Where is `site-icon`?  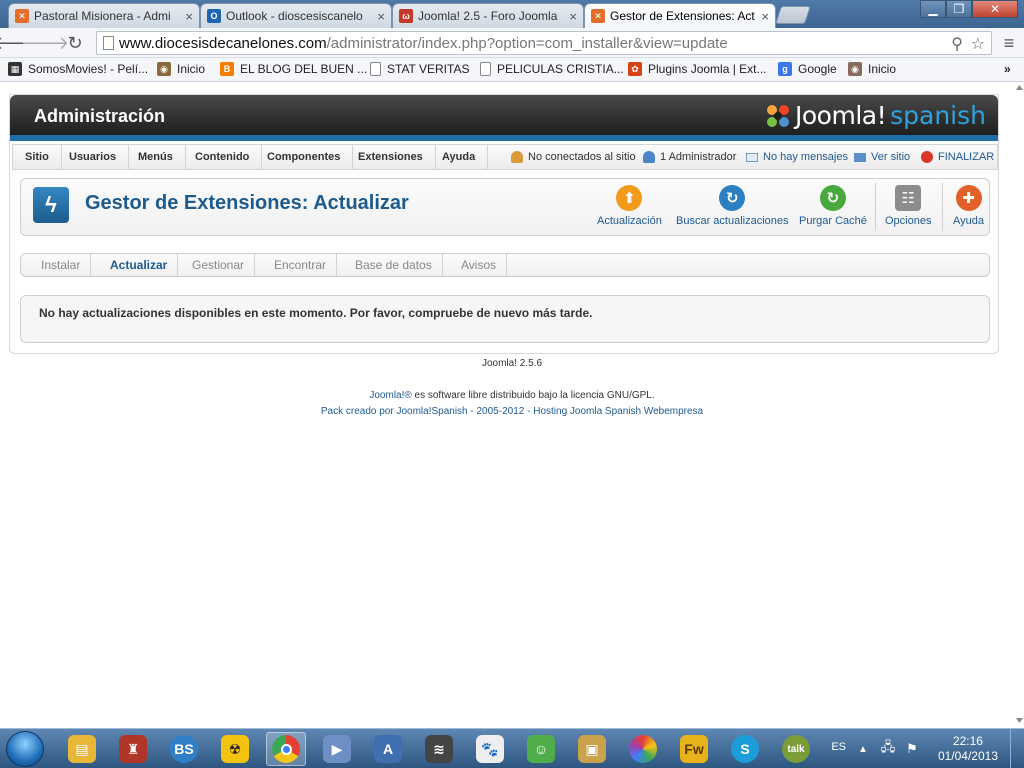
site-icon is located at coordinates (860, 157).